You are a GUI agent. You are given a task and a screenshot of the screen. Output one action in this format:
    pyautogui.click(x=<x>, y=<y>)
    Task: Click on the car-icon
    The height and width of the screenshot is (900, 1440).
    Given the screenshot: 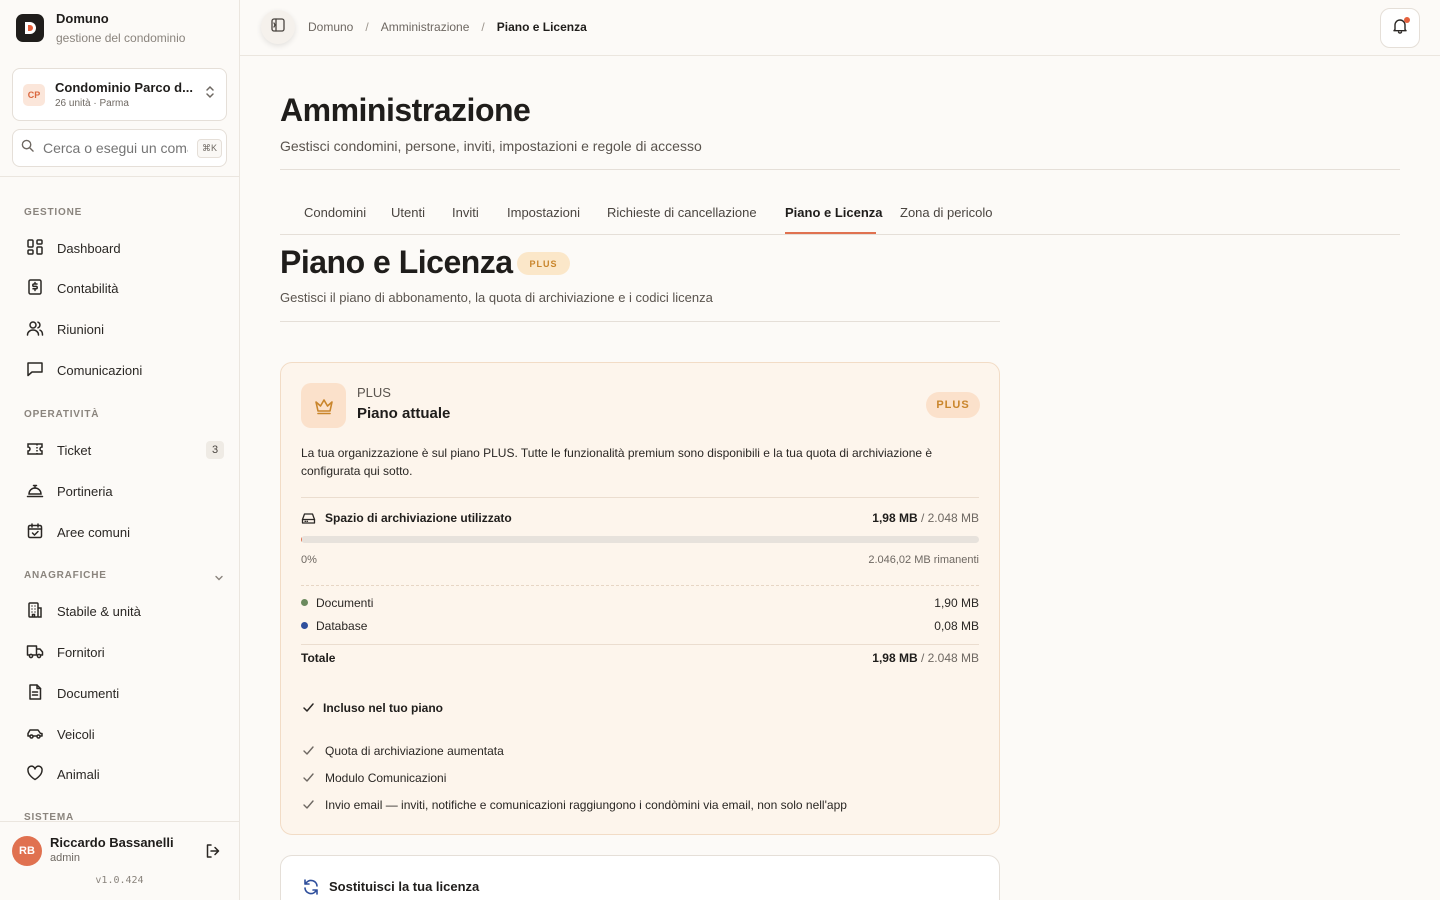 What is the action you would take?
    pyautogui.click(x=35, y=734)
    